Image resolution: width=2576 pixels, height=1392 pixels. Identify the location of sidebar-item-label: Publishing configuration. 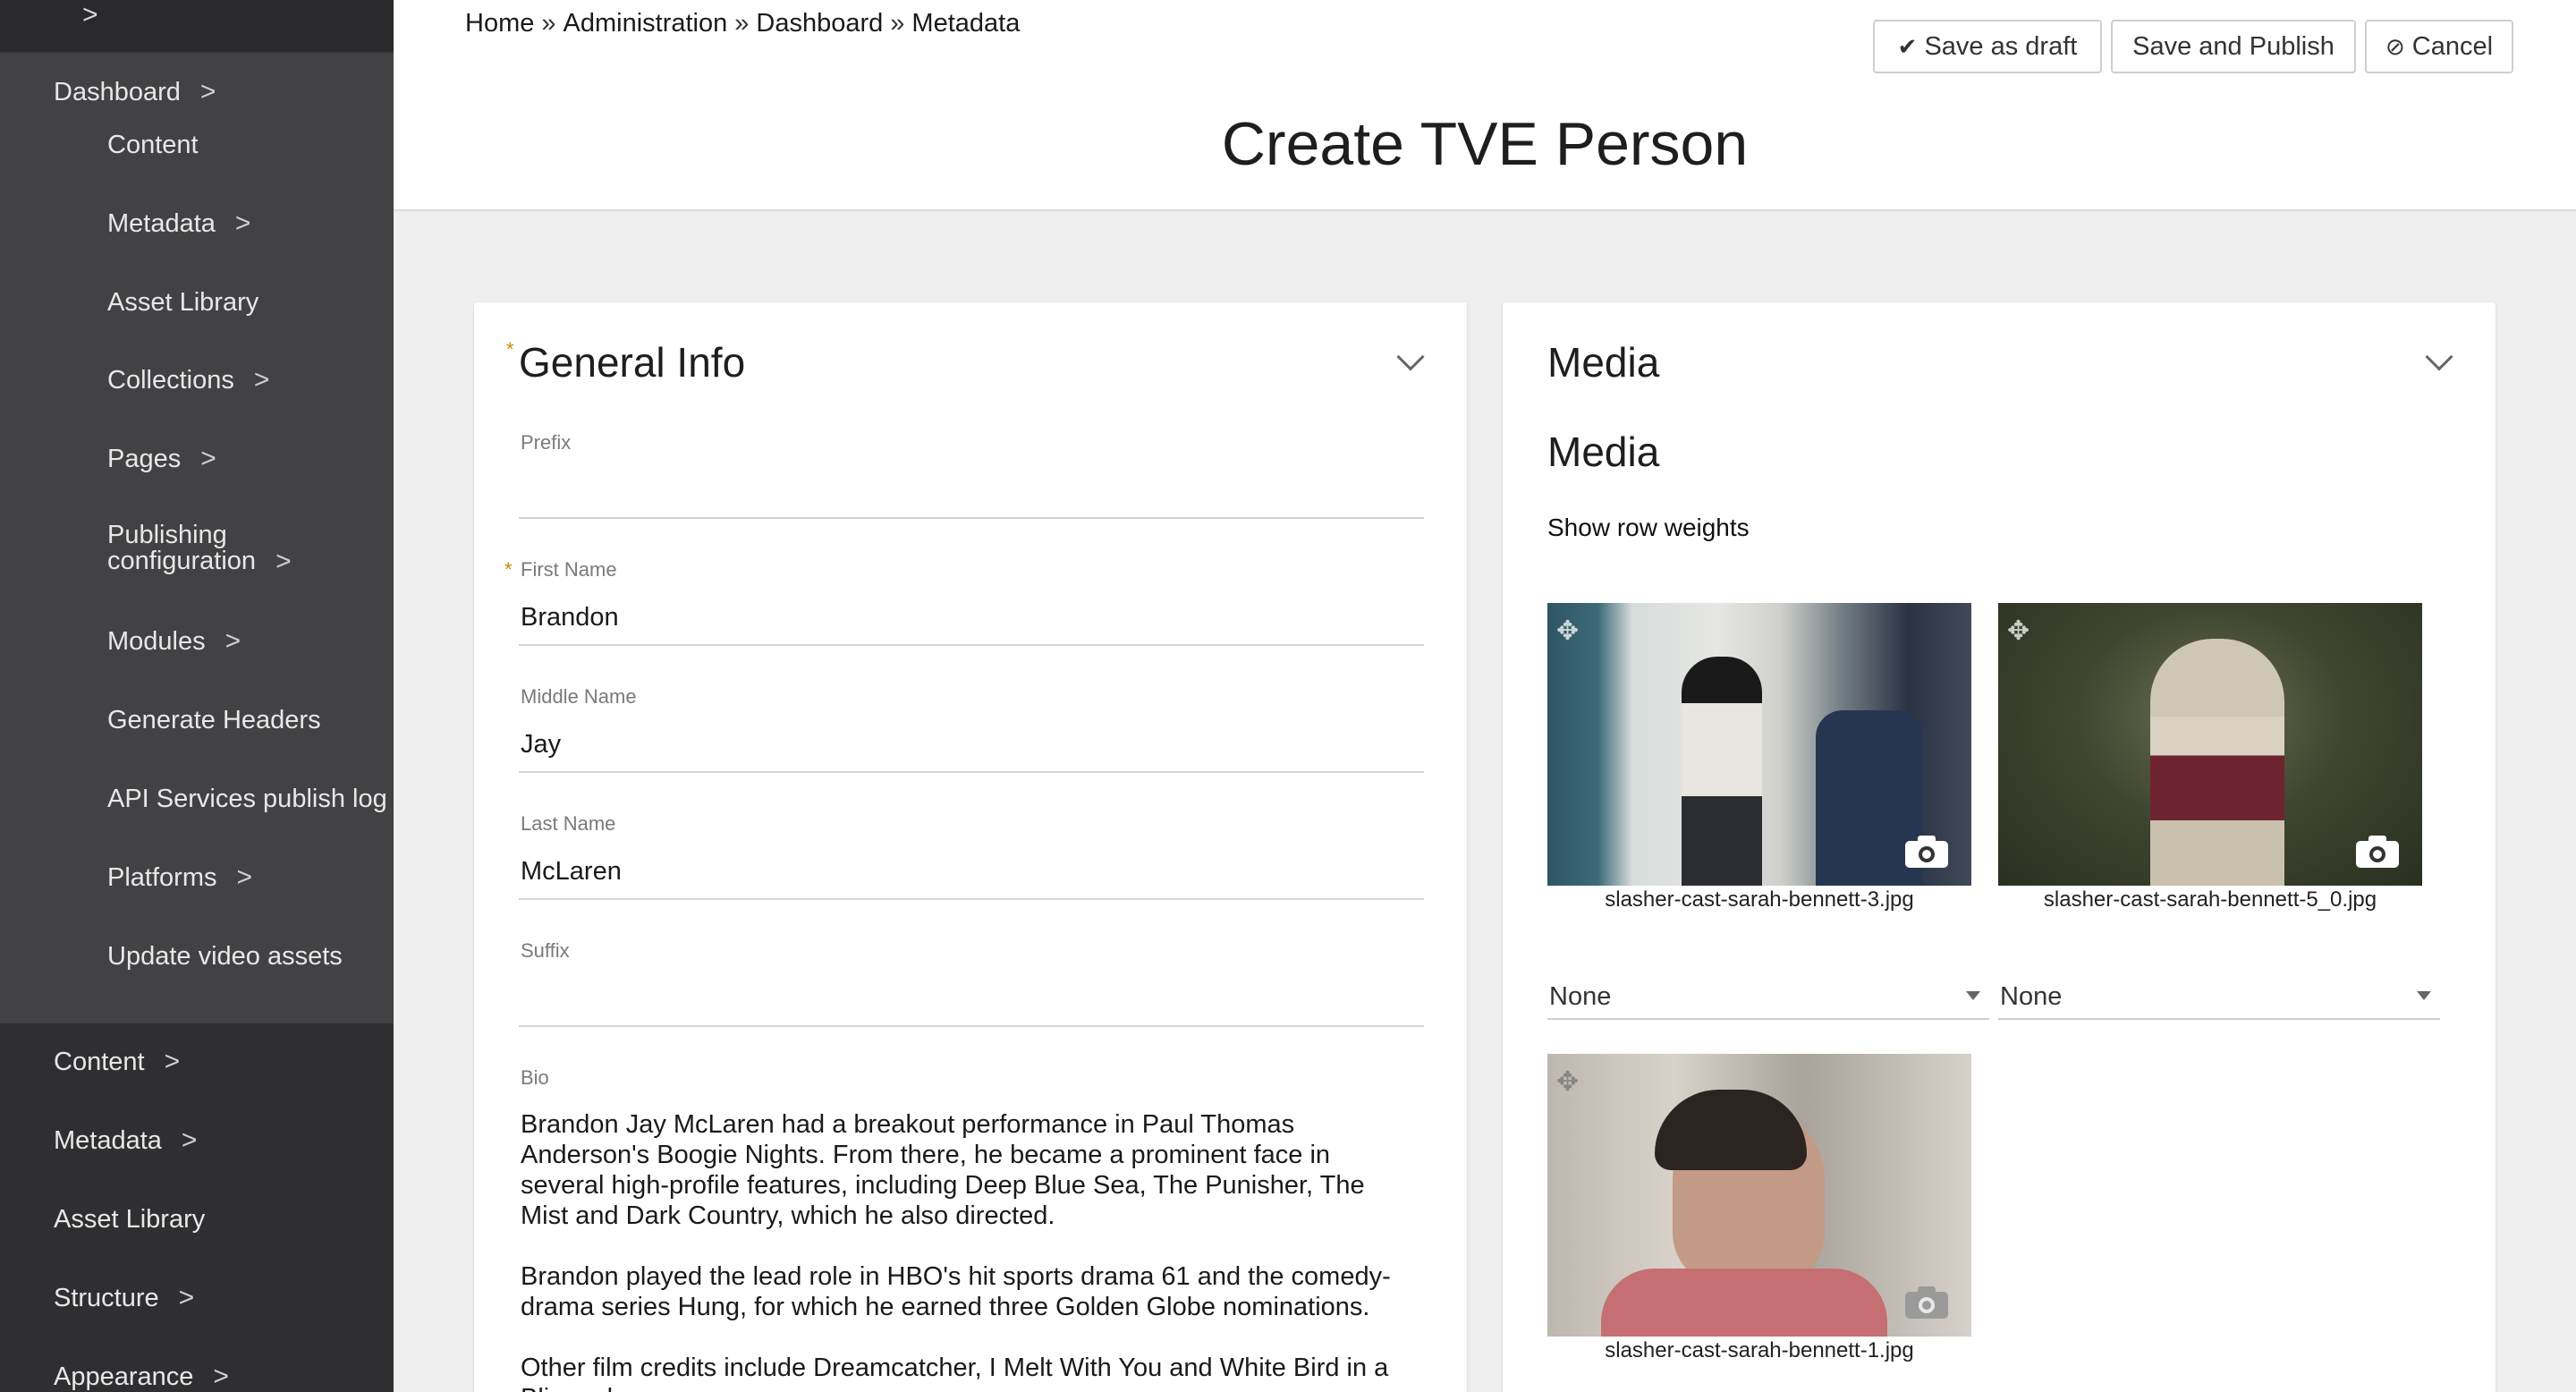
(181, 548).